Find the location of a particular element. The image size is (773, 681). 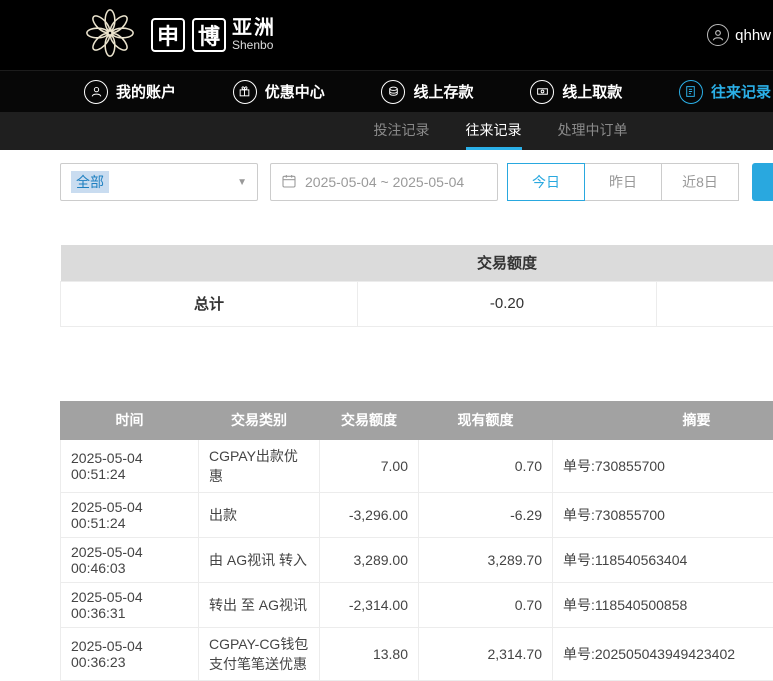

cell-balance: 3,289.70 is located at coordinates (485, 559).